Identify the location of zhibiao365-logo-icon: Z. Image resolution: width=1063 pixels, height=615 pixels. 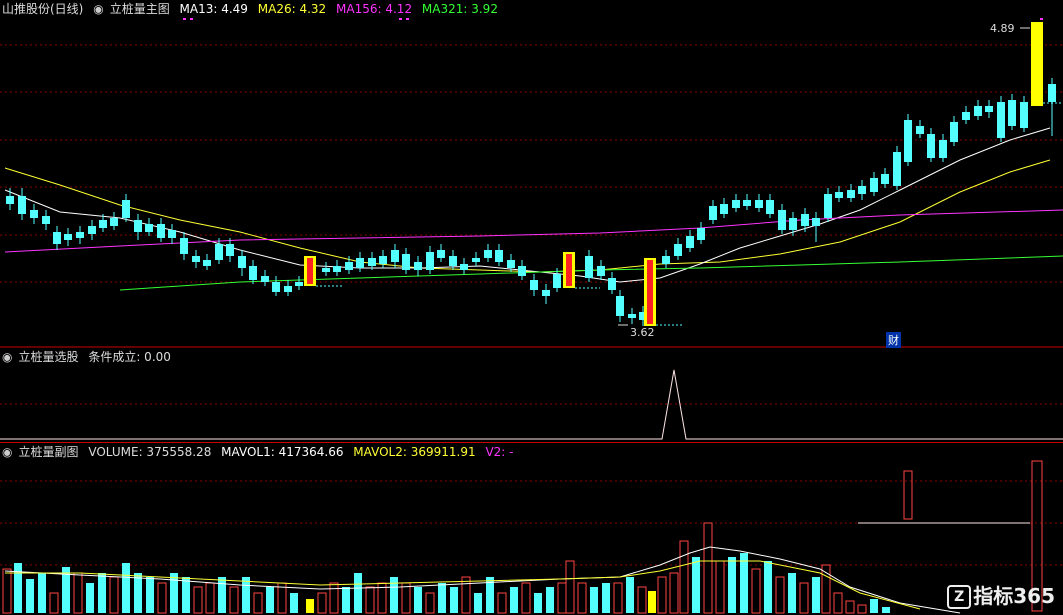
(959, 597).